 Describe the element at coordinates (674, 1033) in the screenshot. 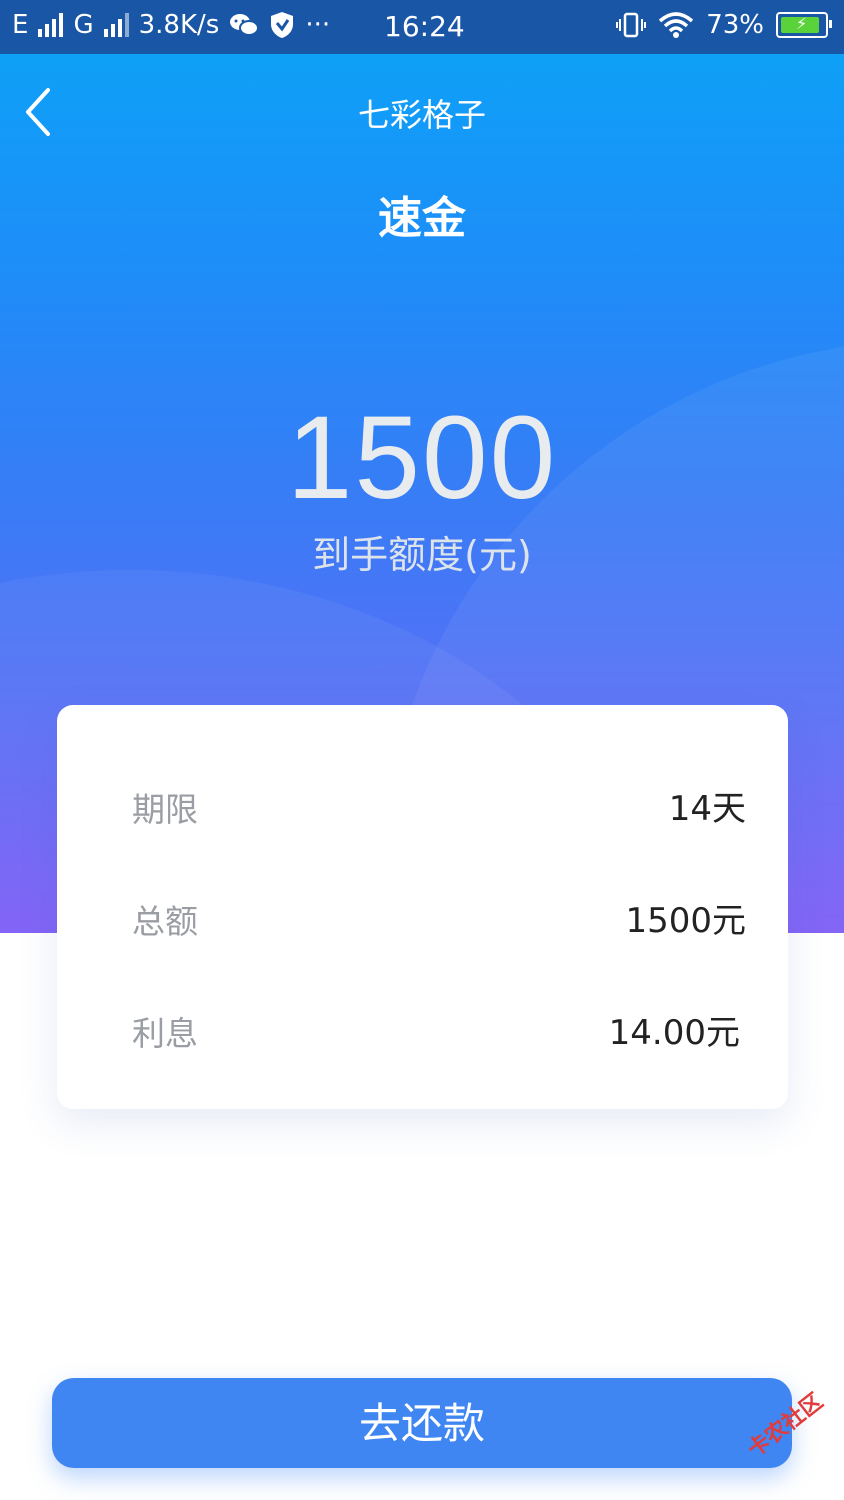

I see `detail-value: 14.00元` at that location.